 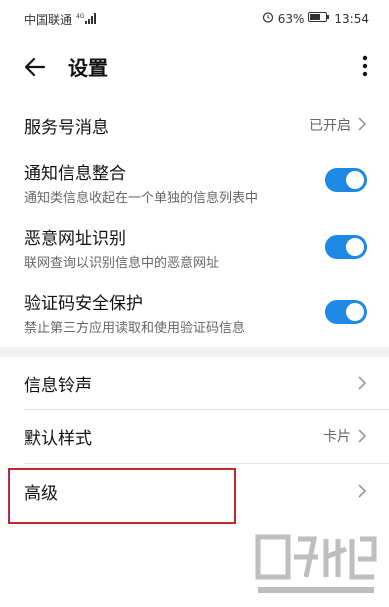 I want to click on notify-merge-description: 通知类信息收起在一个单独的信息列表中, so click(x=141, y=198).